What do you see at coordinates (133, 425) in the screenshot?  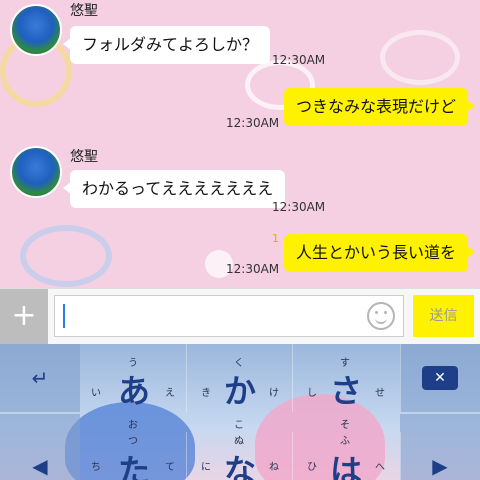 I see `key-flick-down: お` at bounding box center [133, 425].